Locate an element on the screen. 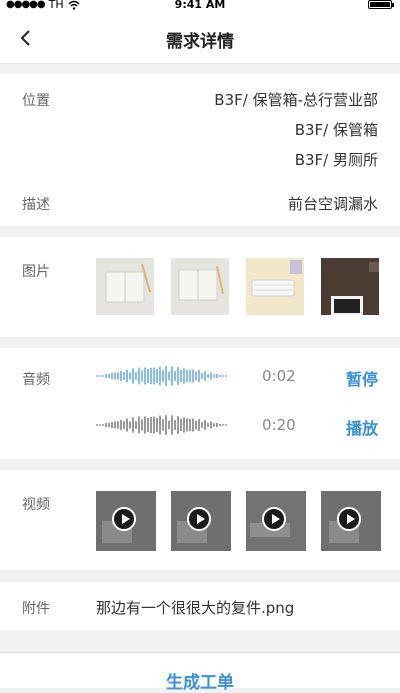 This screenshot has width=400, height=693. pause-button: 暂停 is located at coordinates (362, 378).